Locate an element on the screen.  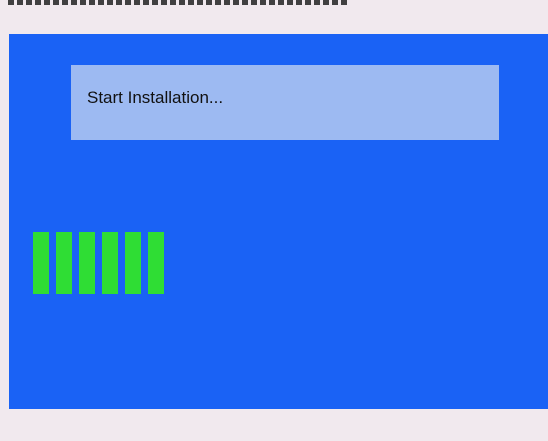
progress-indicator is located at coordinates (98, 263).